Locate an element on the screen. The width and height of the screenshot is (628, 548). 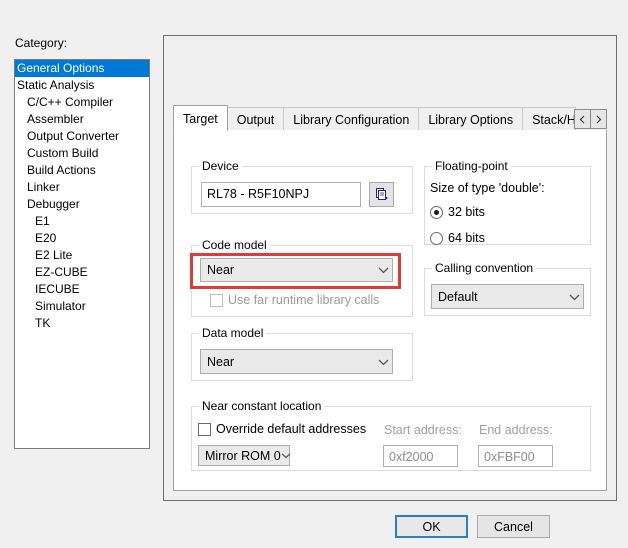
start-address-label: Start address: is located at coordinates (423, 430).